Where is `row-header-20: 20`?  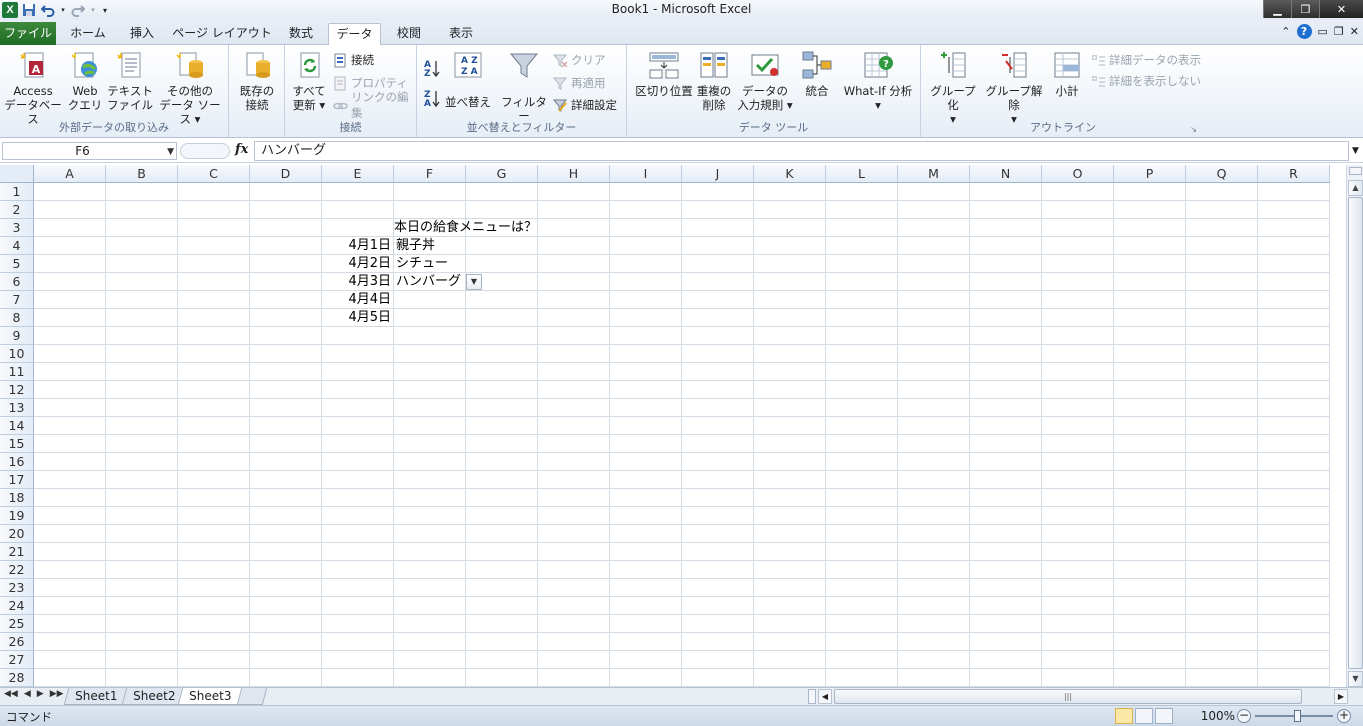
row-header-20: 20 is located at coordinates (17, 534).